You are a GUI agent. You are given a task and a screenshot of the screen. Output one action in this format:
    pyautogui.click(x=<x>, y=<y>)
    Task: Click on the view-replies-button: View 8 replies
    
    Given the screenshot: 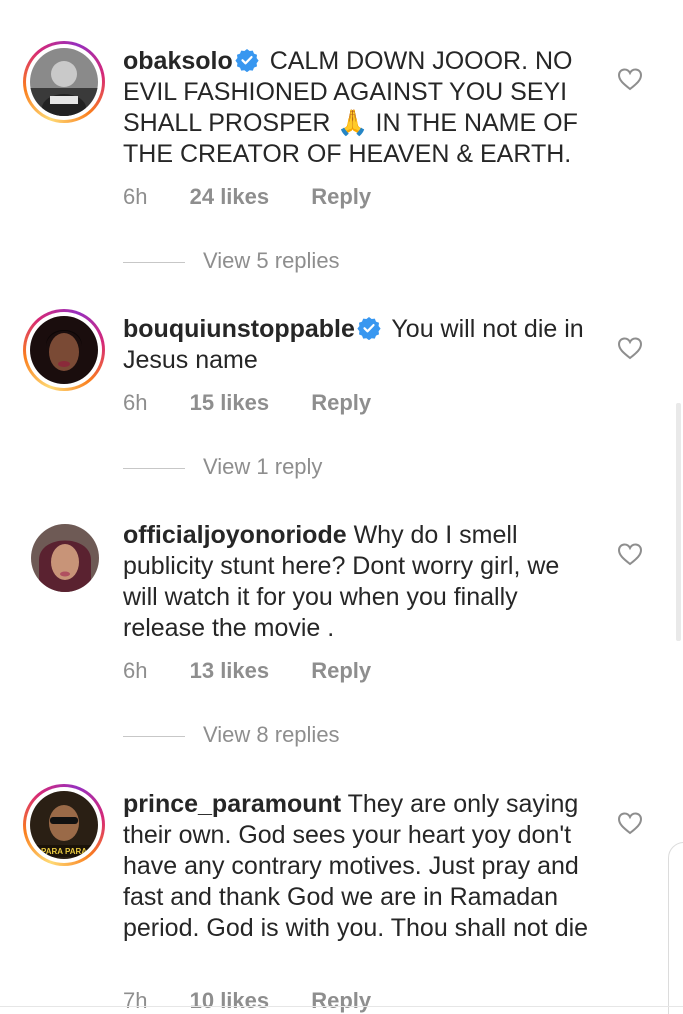 What is the action you would take?
    pyautogui.click(x=231, y=735)
    